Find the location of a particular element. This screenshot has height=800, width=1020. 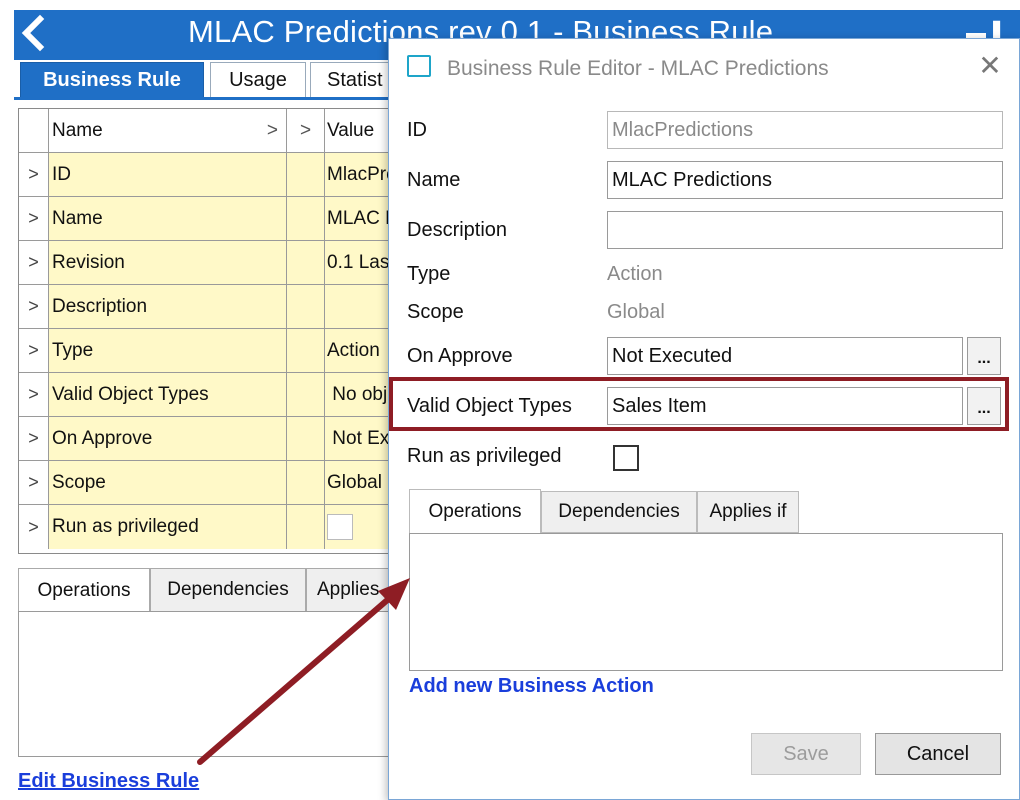

tab-statistics: Statist is located at coordinates (355, 80).